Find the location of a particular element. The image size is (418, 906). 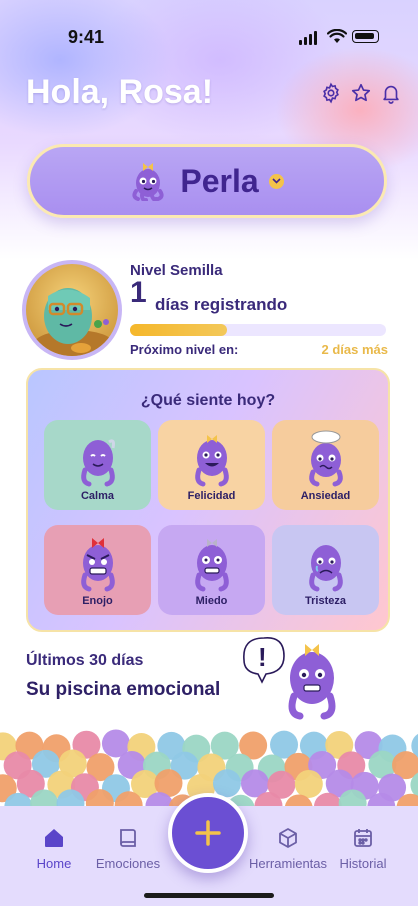

pet-avatar is located at coordinates (148, 182).